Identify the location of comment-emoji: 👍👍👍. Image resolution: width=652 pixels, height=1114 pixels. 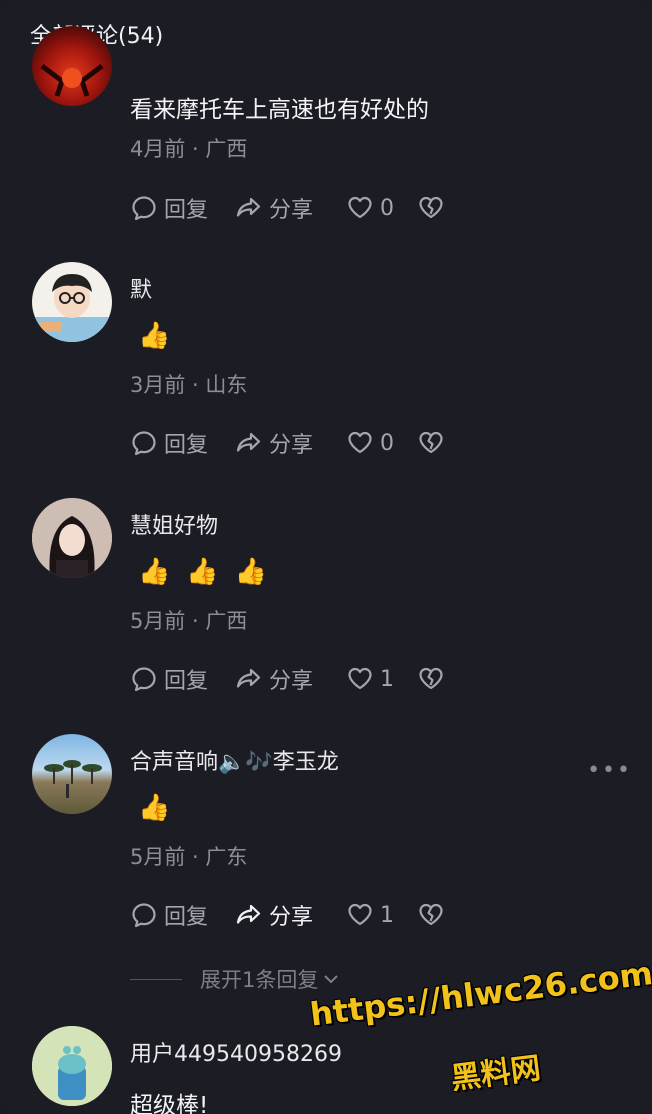
(211, 572).